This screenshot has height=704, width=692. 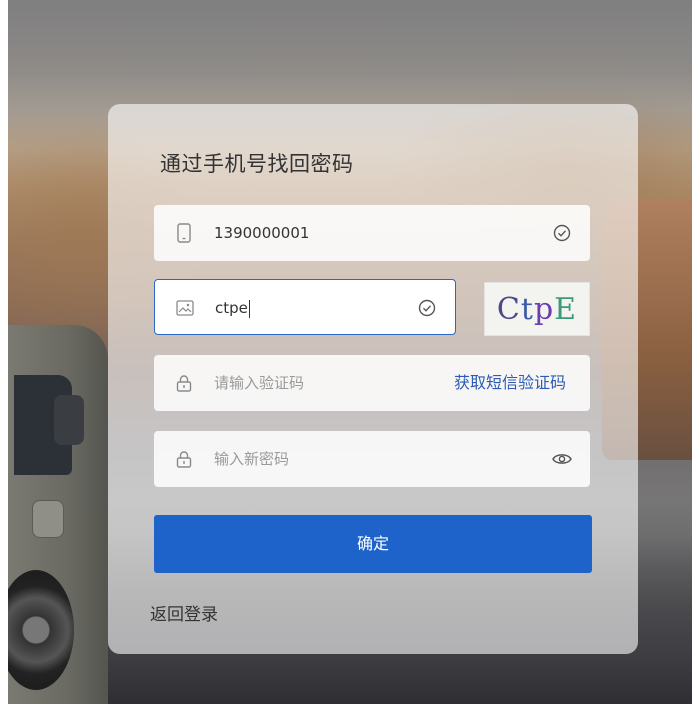 What do you see at coordinates (41, 630) in the screenshot?
I see `car-wheel` at bounding box center [41, 630].